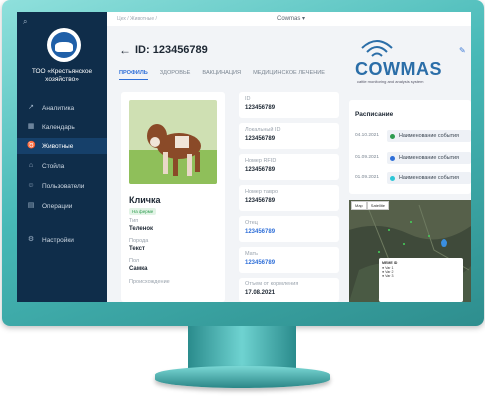 The width and height of the screenshot is (485, 402). Describe the element at coordinates (398, 69) in the screenshot. I see `brand-logo: COWMAS` at that location.